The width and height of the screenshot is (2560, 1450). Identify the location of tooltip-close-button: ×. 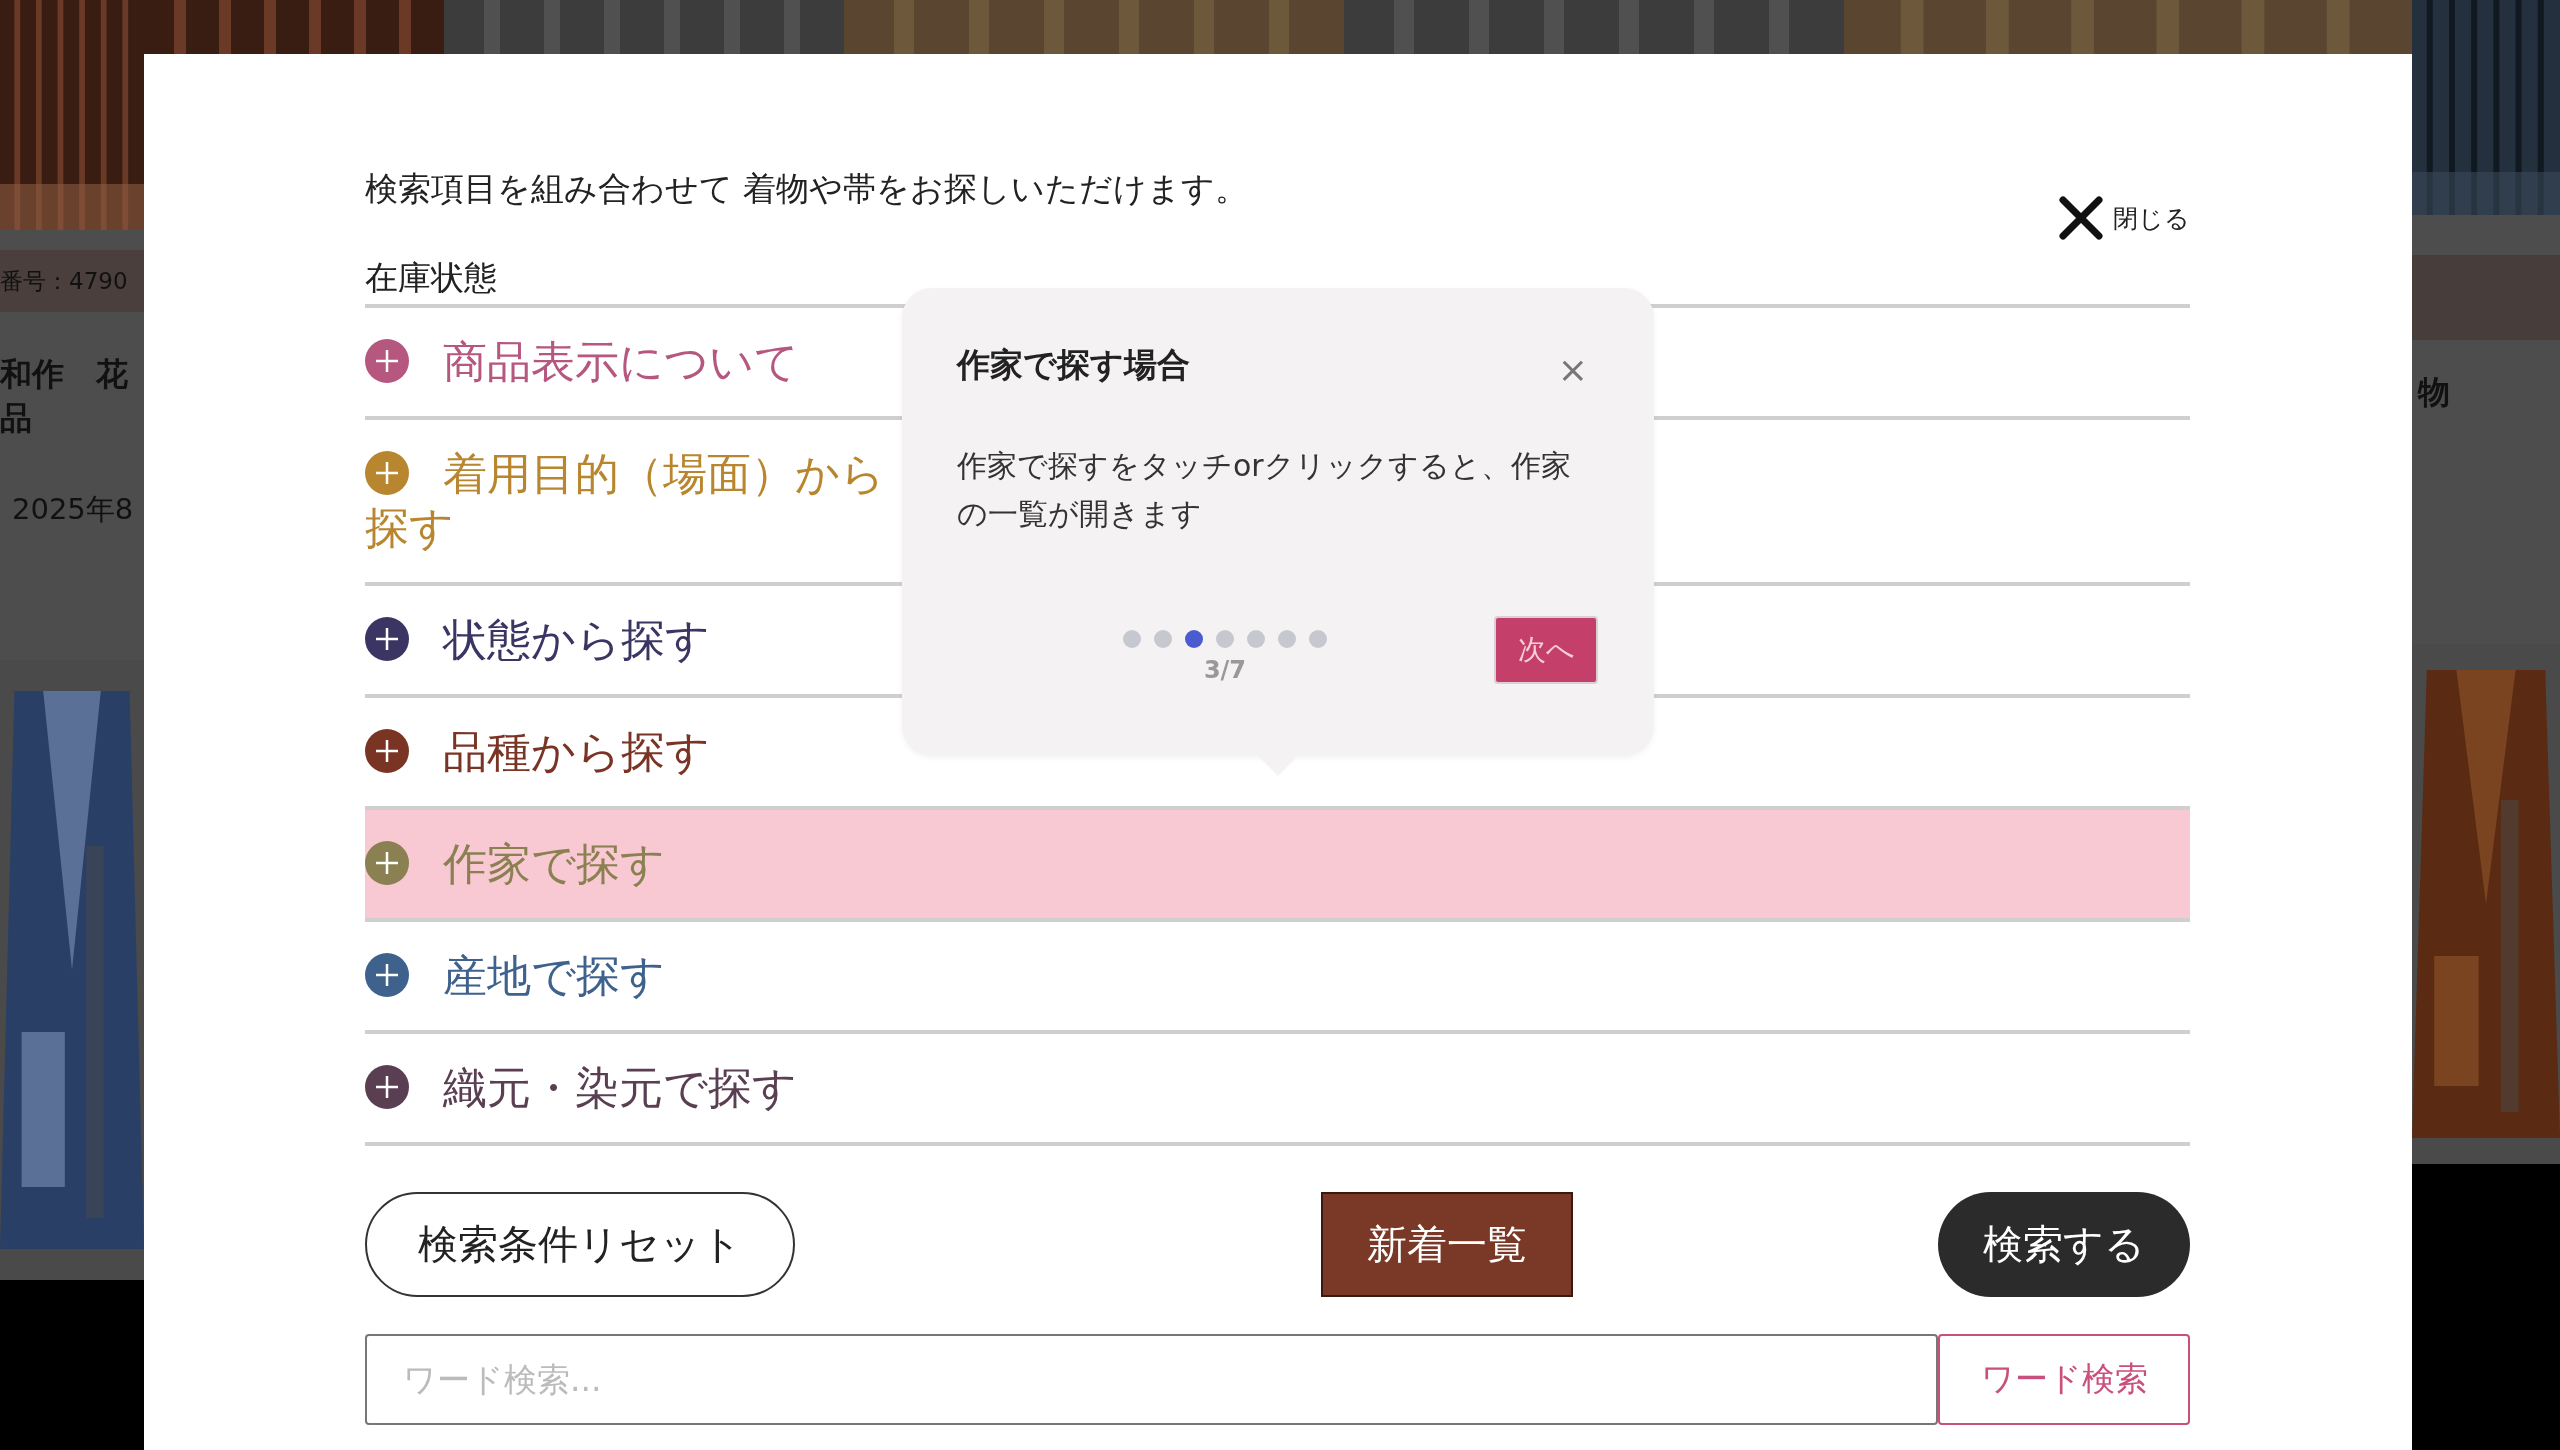
(1572, 370).